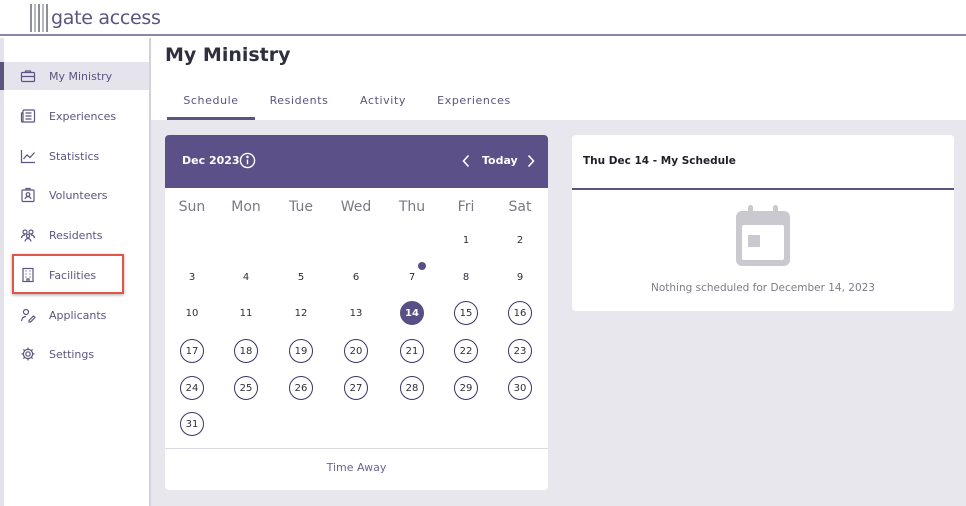  I want to click on sidebar-item-label: My Ministry, so click(81, 76).